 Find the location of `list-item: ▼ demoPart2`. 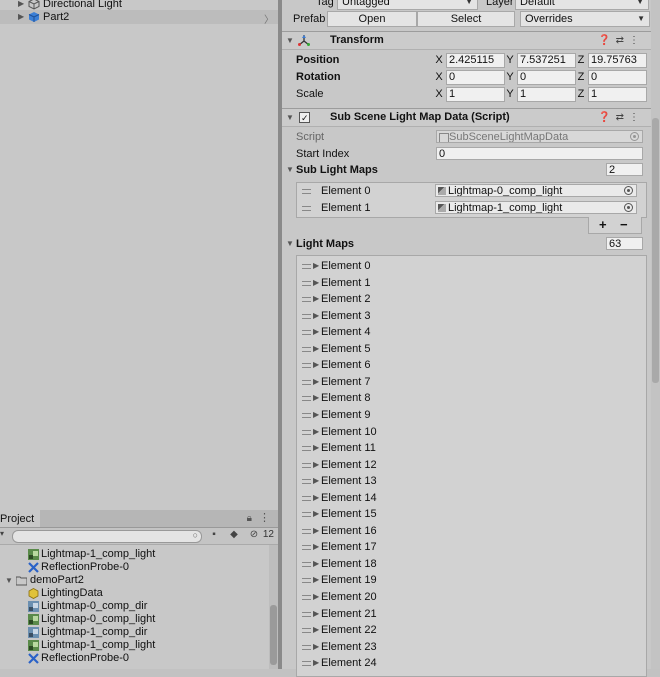

list-item: ▼ demoPart2 is located at coordinates (134, 580).